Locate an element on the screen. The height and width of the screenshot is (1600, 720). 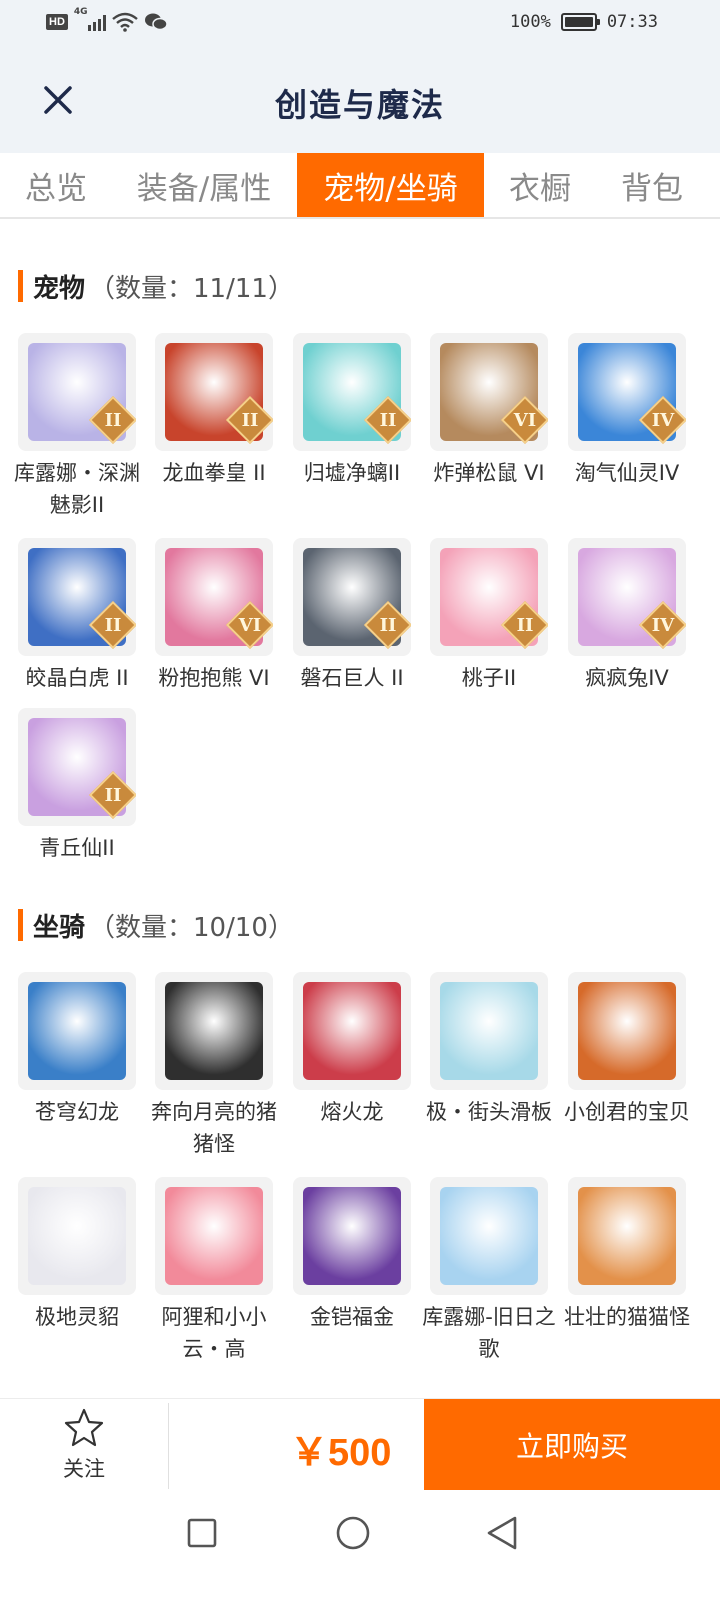
back-button is located at coordinates (502, 1533).